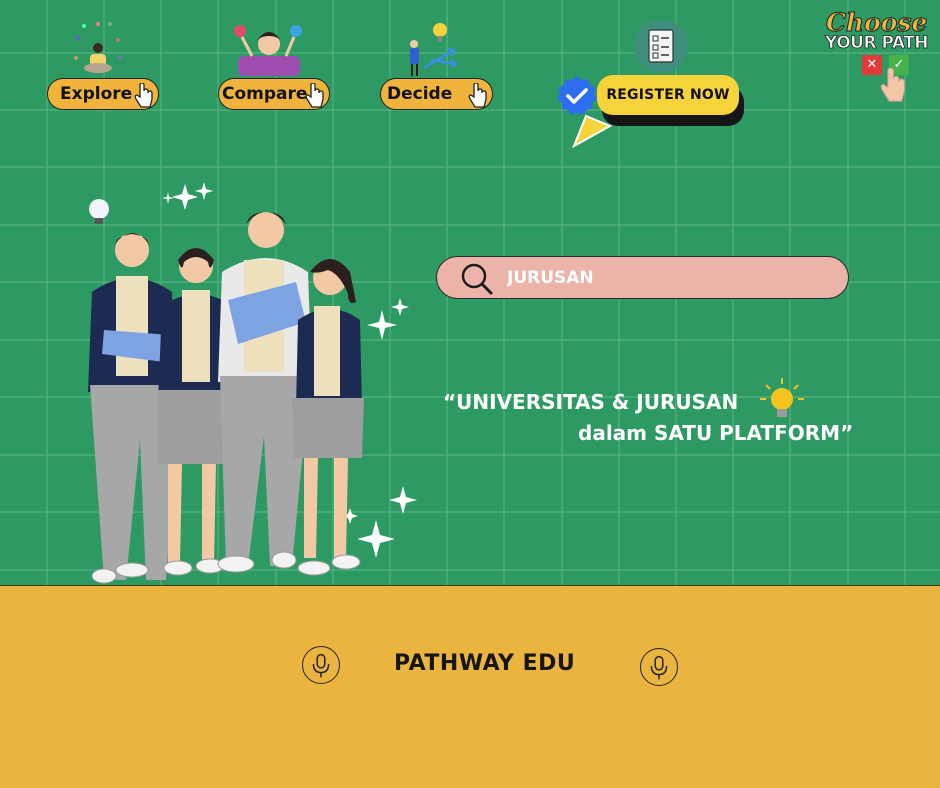 The width and height of the screenshot is (940, 788). Describe the element at coordinates (485, 663) in the screenshot. I see `brand-name: PATHWAY EDU` at that location.